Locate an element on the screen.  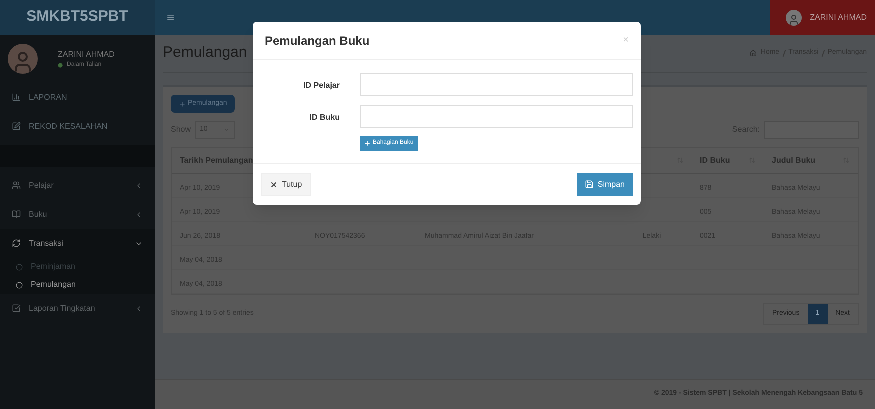
save-icon is located at coordinates (589, 184).